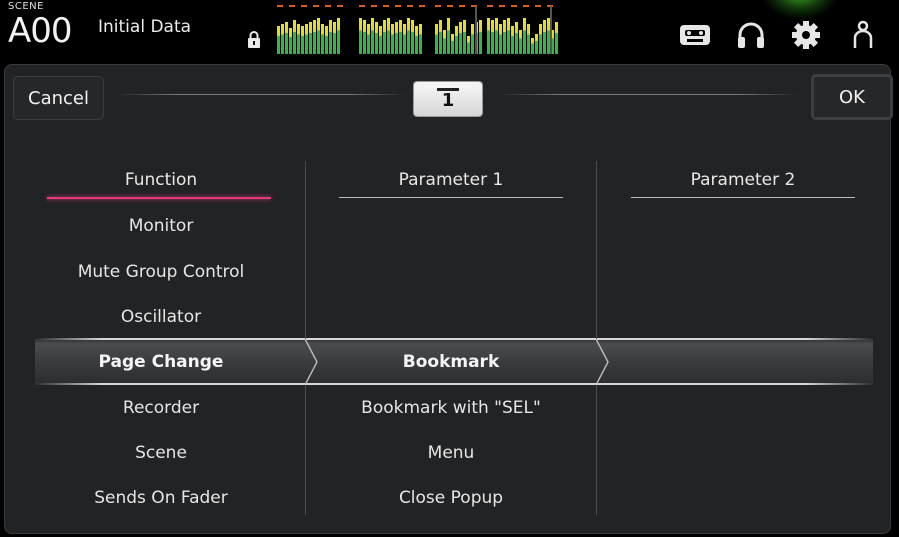 The height and width of the screenshot is (537, 899). I want to click on function-item-sends-on-fader: Sends On Fader, so click(161, 498).